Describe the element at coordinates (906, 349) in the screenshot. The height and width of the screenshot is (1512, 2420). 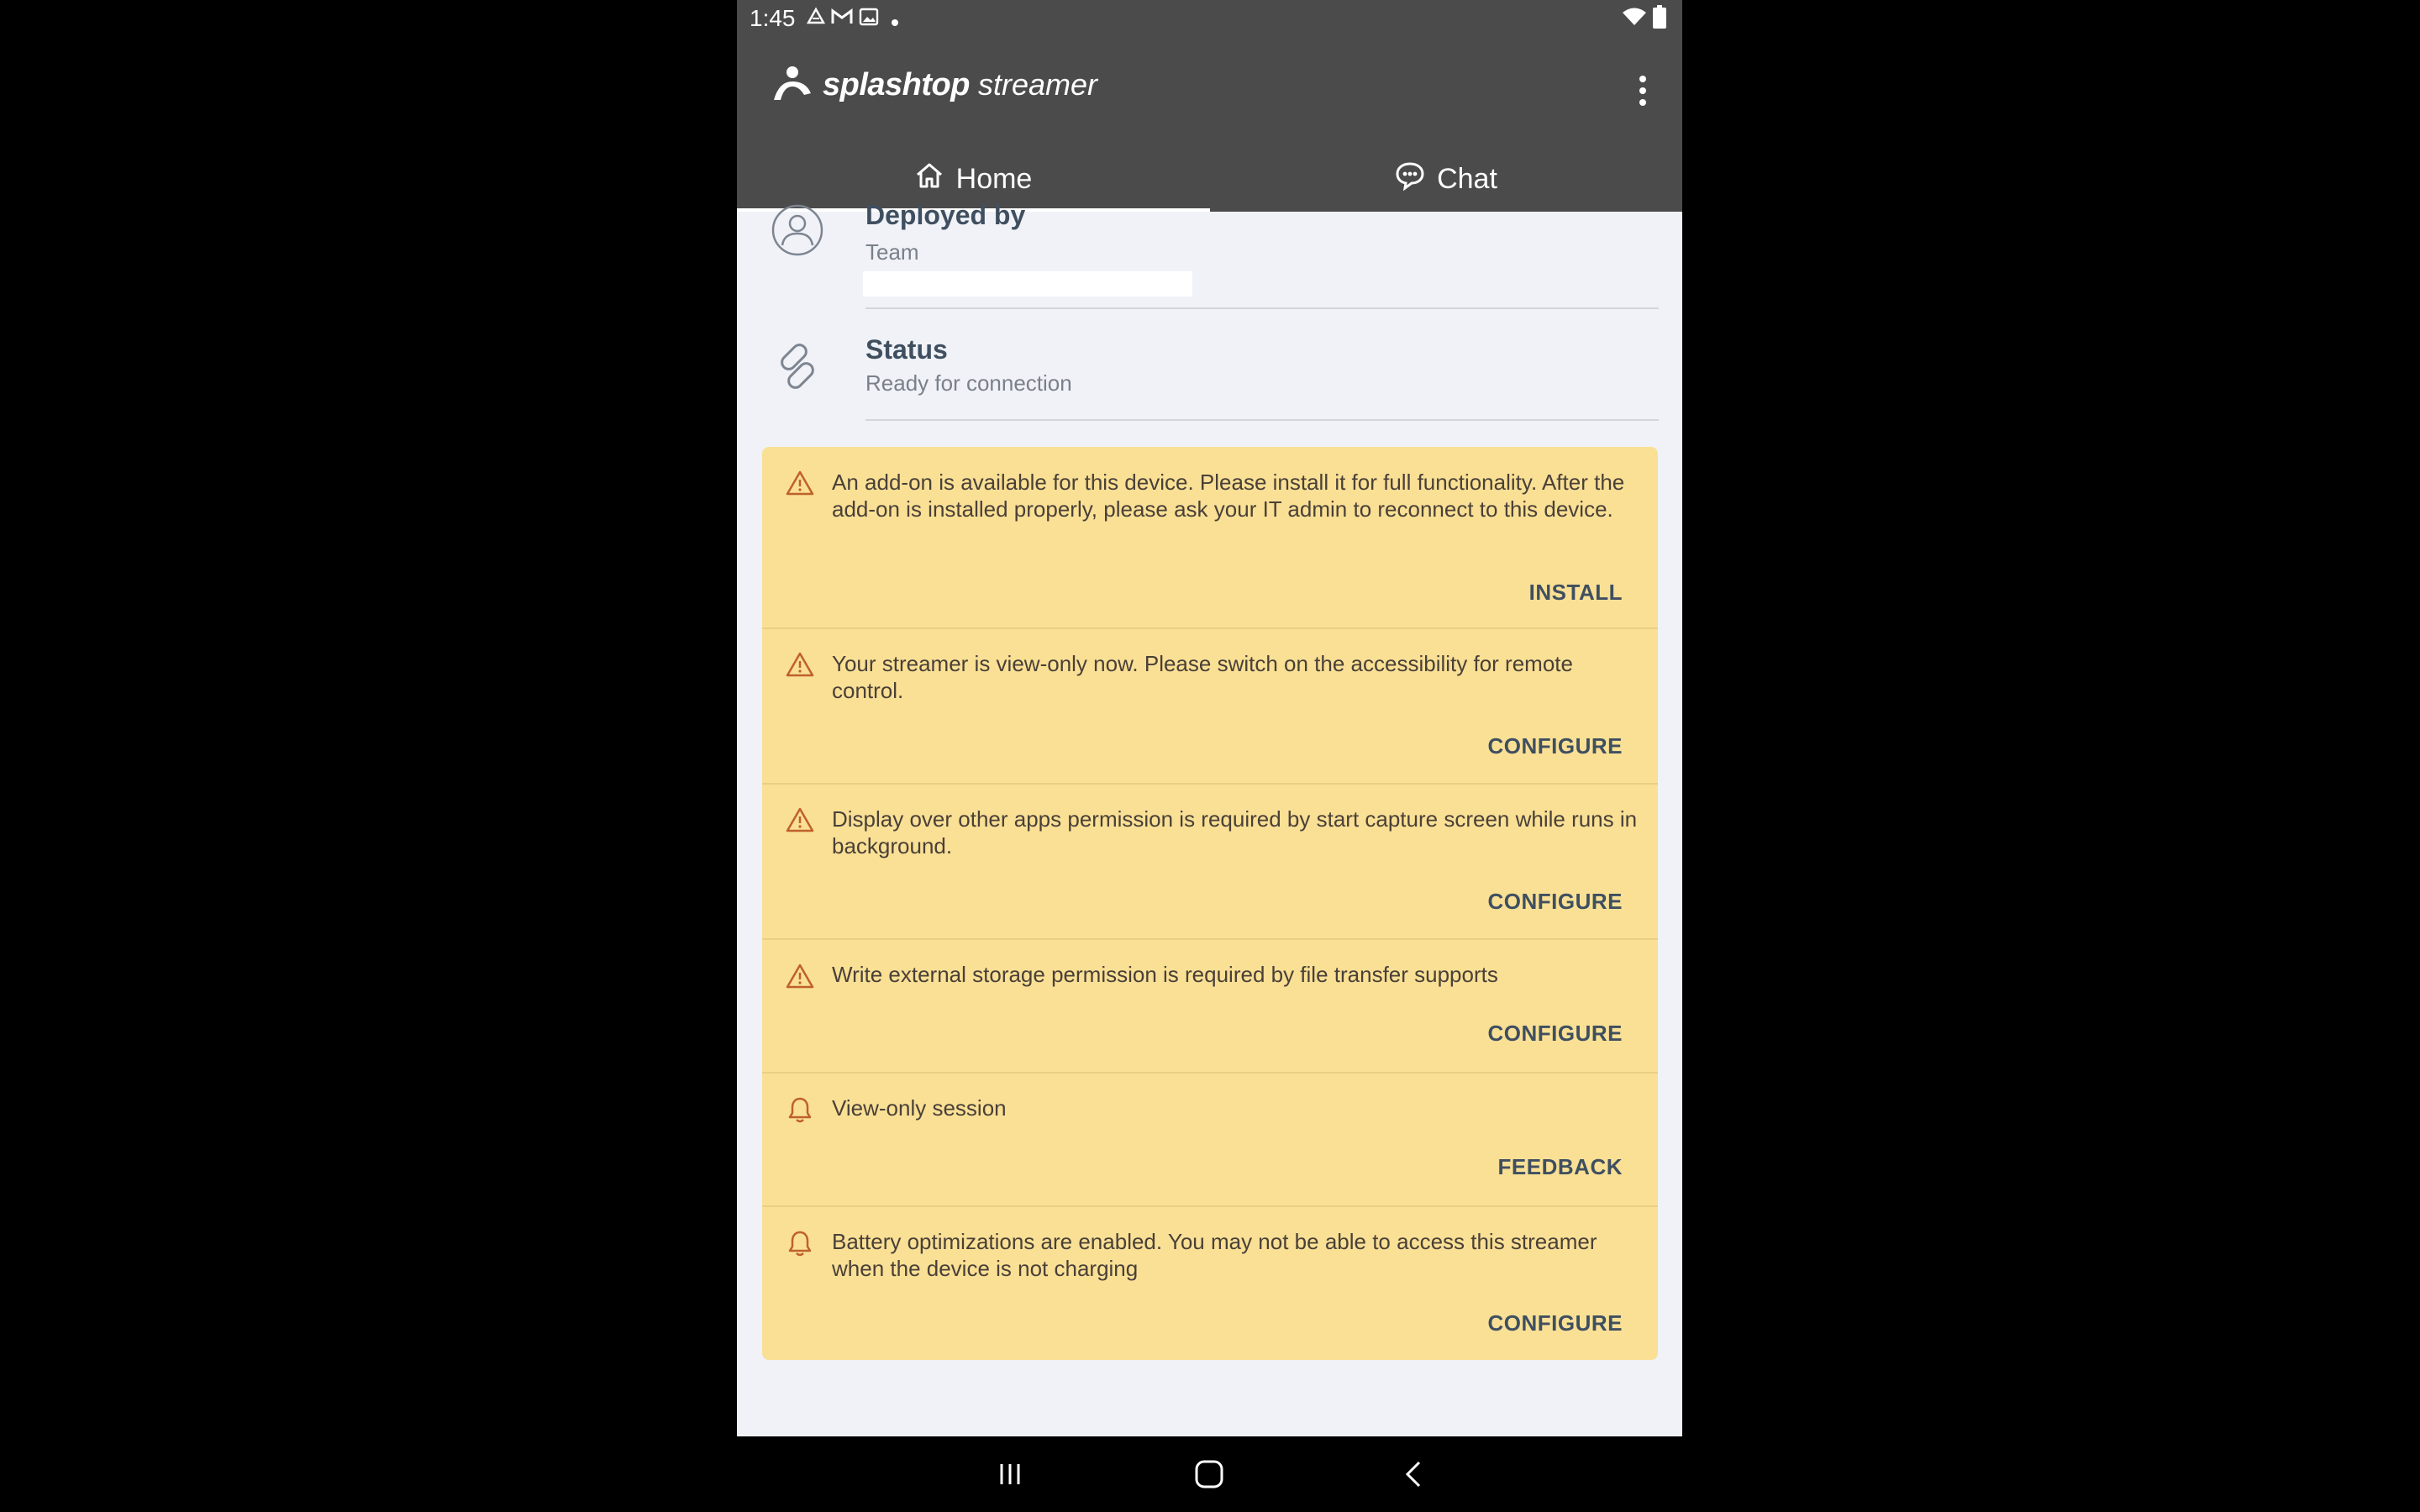
I see `status-title: Status` at that location.